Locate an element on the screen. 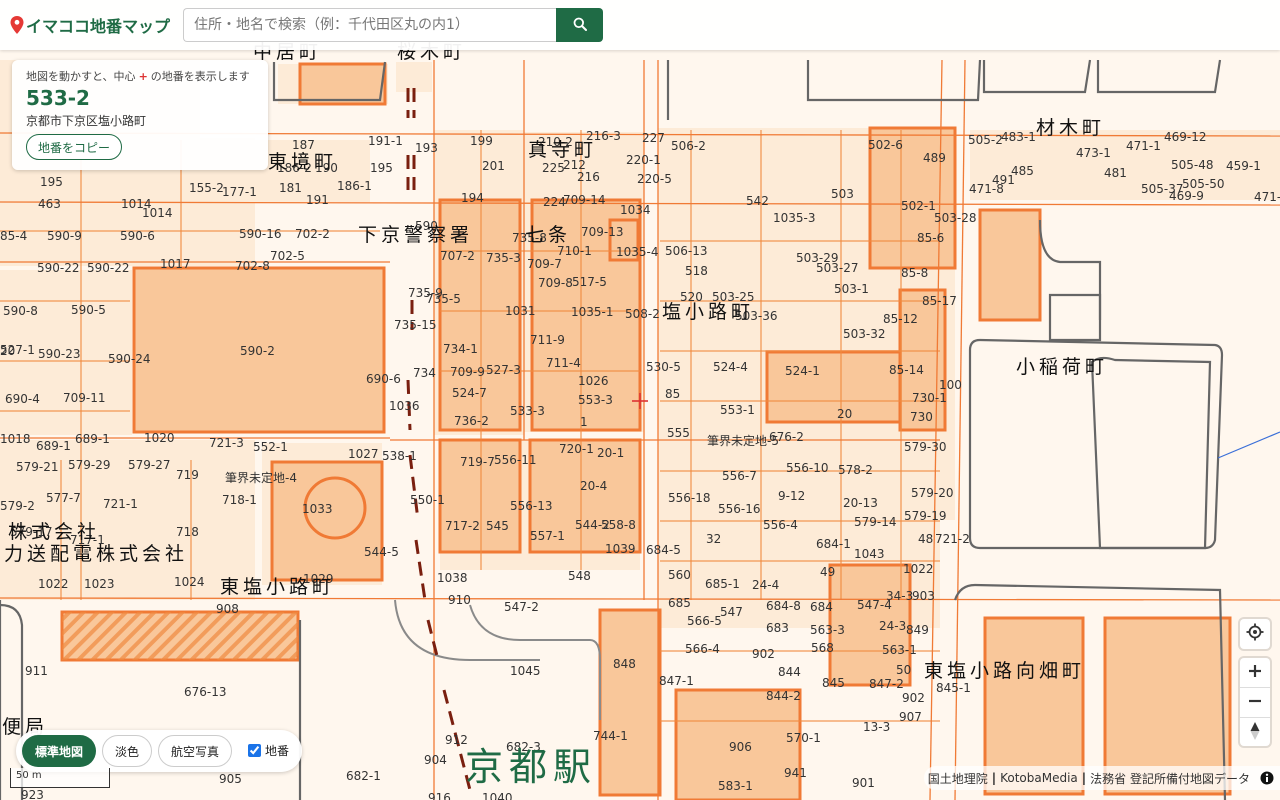  basemap-aerial-button: 航空写真 is located at coordinates (195, 751).